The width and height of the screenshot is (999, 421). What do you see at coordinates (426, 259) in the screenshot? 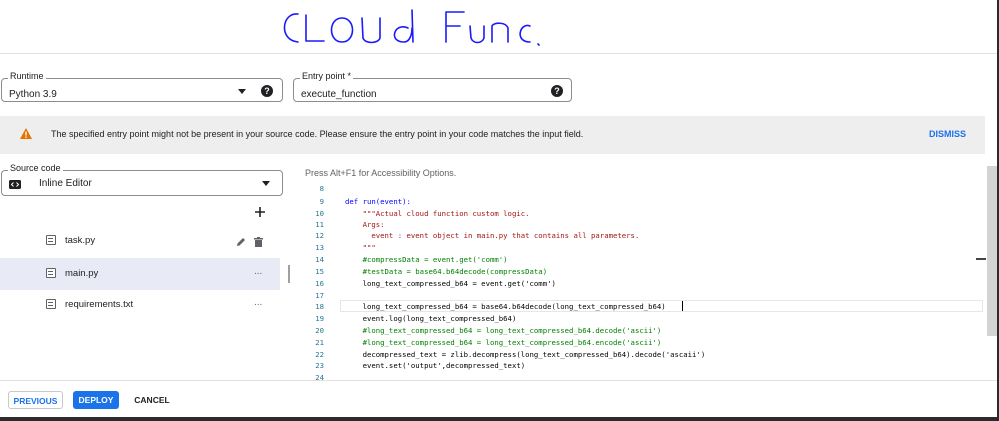
I see `code-line: #compressData = event.get('comm')` at bounding box center [426, 259].